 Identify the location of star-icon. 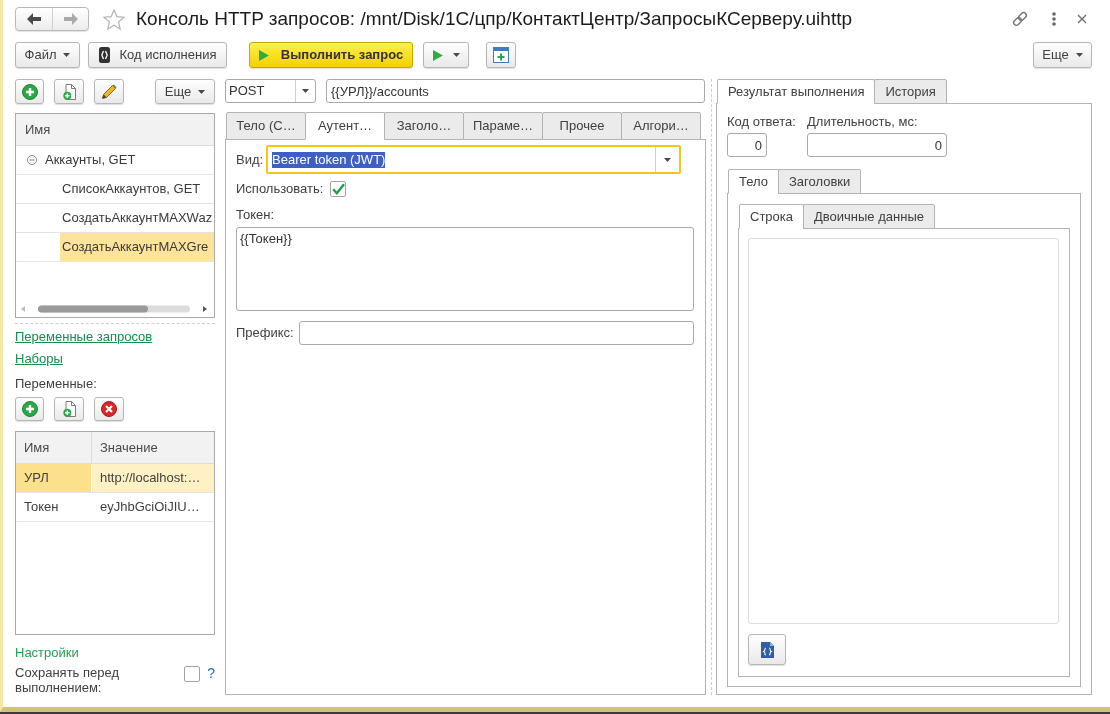
(114, 19).